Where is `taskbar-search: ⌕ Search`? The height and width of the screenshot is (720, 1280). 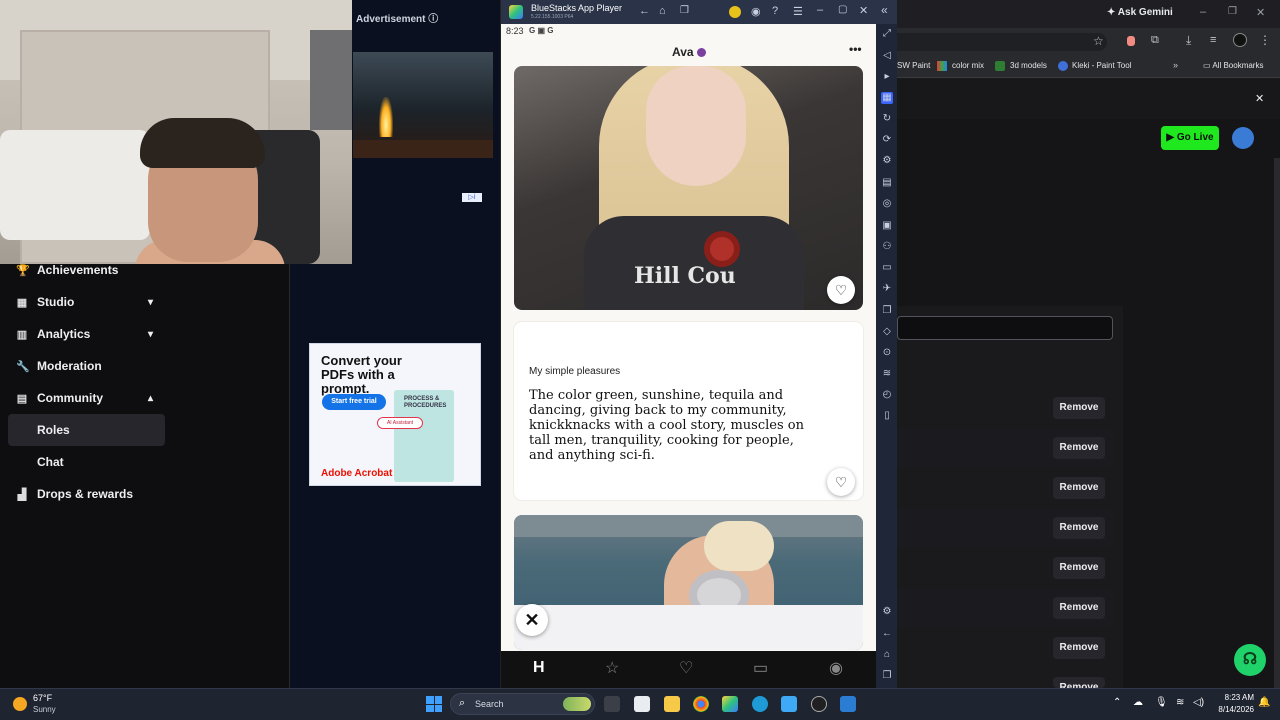
taskbar-search: ⌕ Search is located at coordinates (522, 704).